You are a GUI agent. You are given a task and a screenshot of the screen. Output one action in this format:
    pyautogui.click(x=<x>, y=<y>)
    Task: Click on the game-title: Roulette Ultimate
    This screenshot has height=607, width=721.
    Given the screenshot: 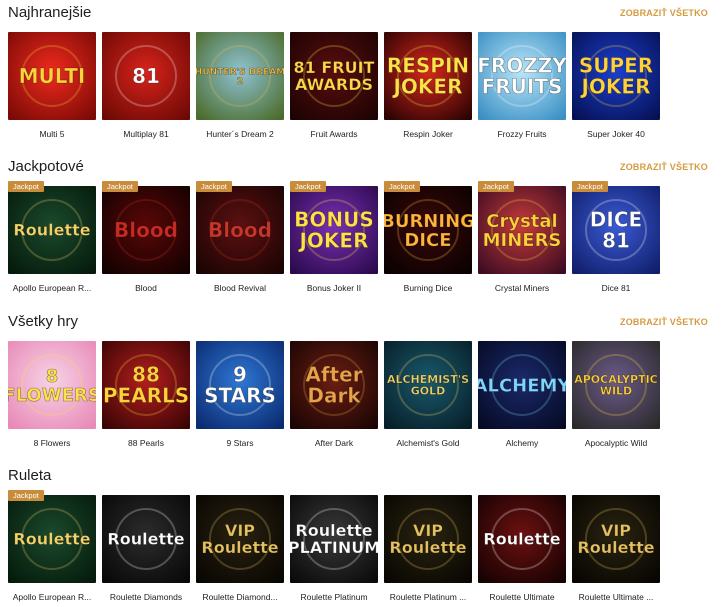 What is the action you would take?
    pyautogui.click(x=522, y=597)
    